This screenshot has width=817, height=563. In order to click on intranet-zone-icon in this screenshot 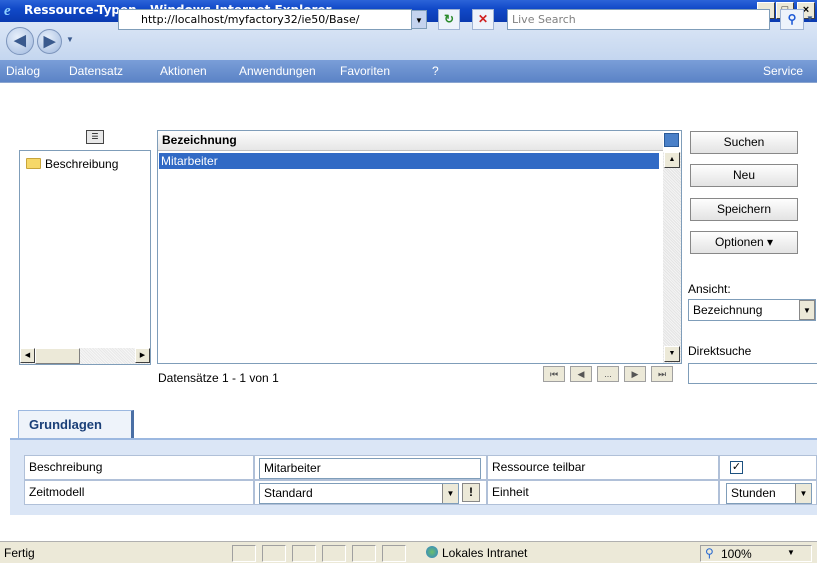, I will do `click(432, 552)`.